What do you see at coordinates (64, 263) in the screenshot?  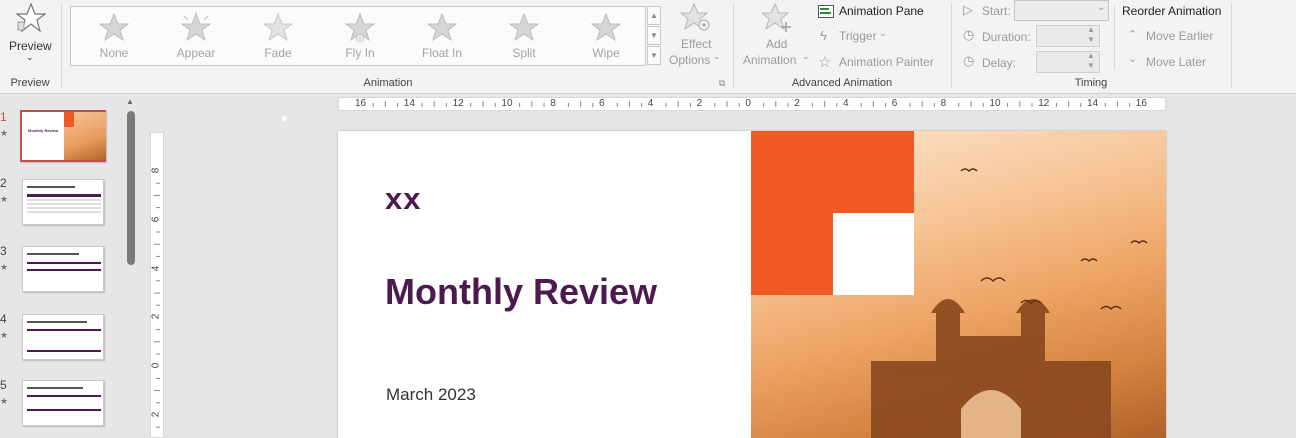 I see `thumb-band` at bounding box center [64, 263].